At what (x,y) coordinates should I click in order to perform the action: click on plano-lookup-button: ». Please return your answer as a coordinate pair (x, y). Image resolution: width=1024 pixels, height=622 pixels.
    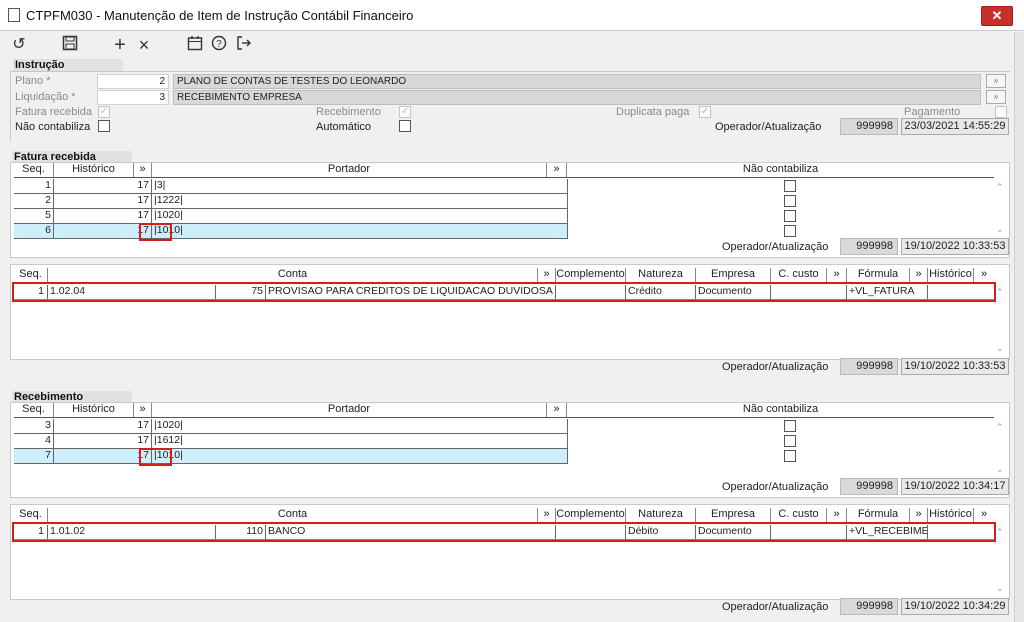
    Looking at the image, I should click on (996, 81).